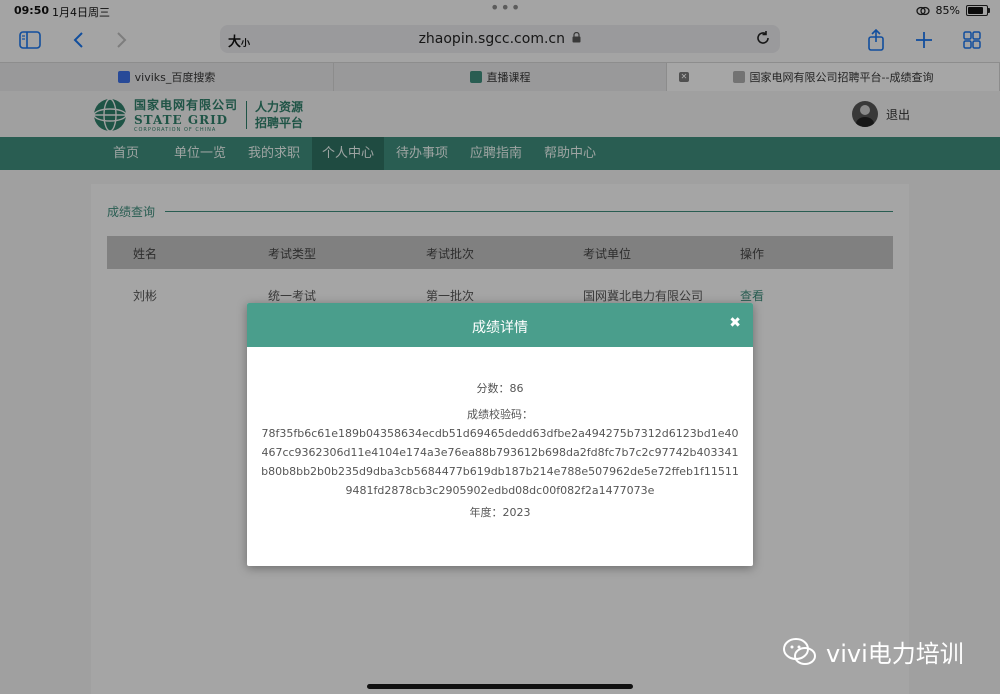 The width and height of the screenshot is (1000, 694). I want to click on wechat-watermark: vivi电力培训, so click(873, 651).